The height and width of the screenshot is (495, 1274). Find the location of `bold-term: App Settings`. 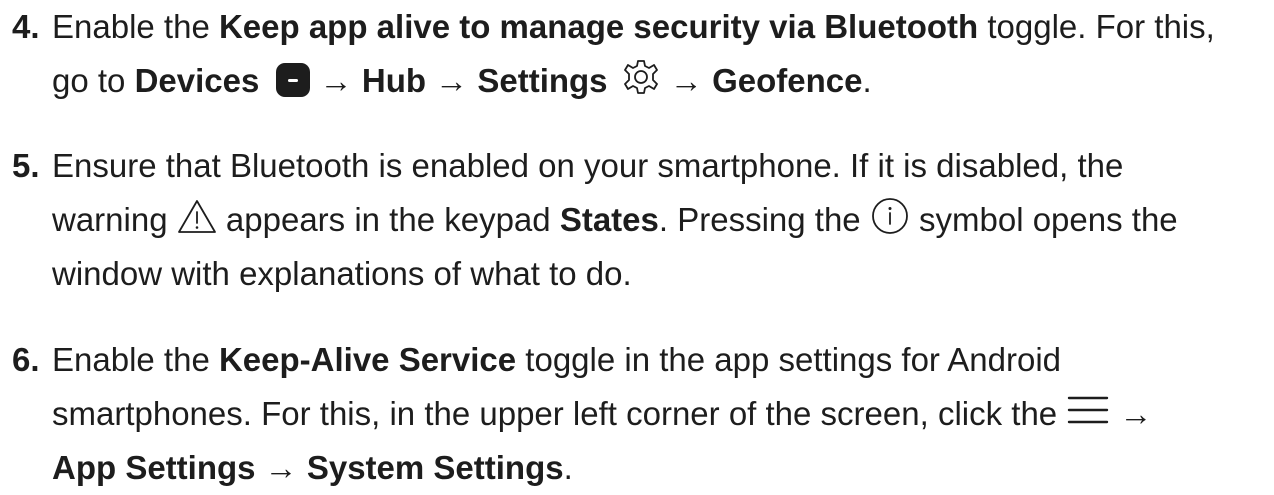

bold-term: App Settings is located at coordinates (154, 467).